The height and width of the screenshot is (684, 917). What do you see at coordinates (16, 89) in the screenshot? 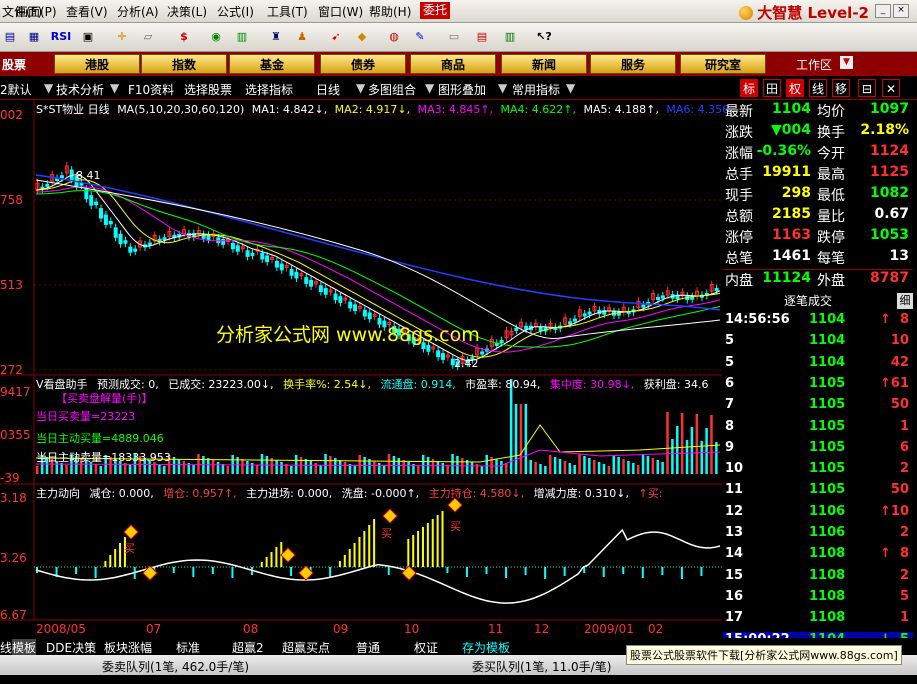
I see `preset-default: 2默认` at bounding box center [16, 89].